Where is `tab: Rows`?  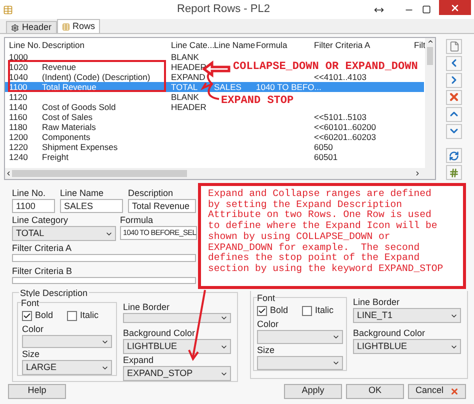
tab: Rows is located at coordinates (78, 26).